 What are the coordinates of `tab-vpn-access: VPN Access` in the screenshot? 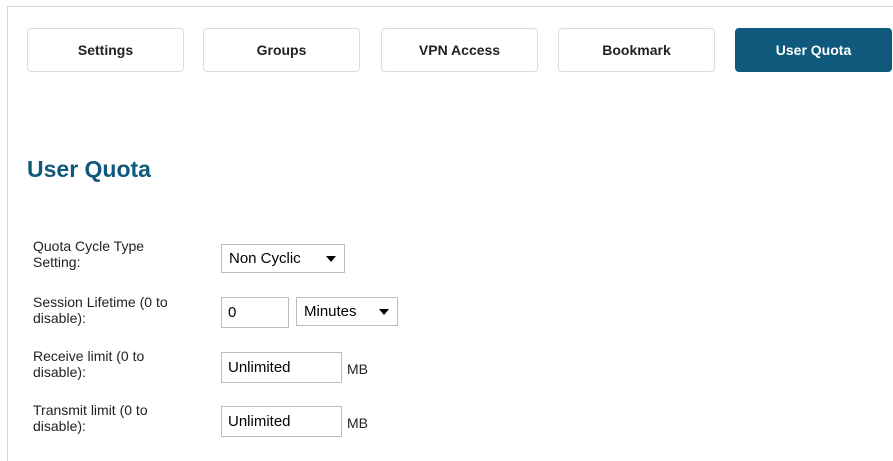 It's located at (459, 50).